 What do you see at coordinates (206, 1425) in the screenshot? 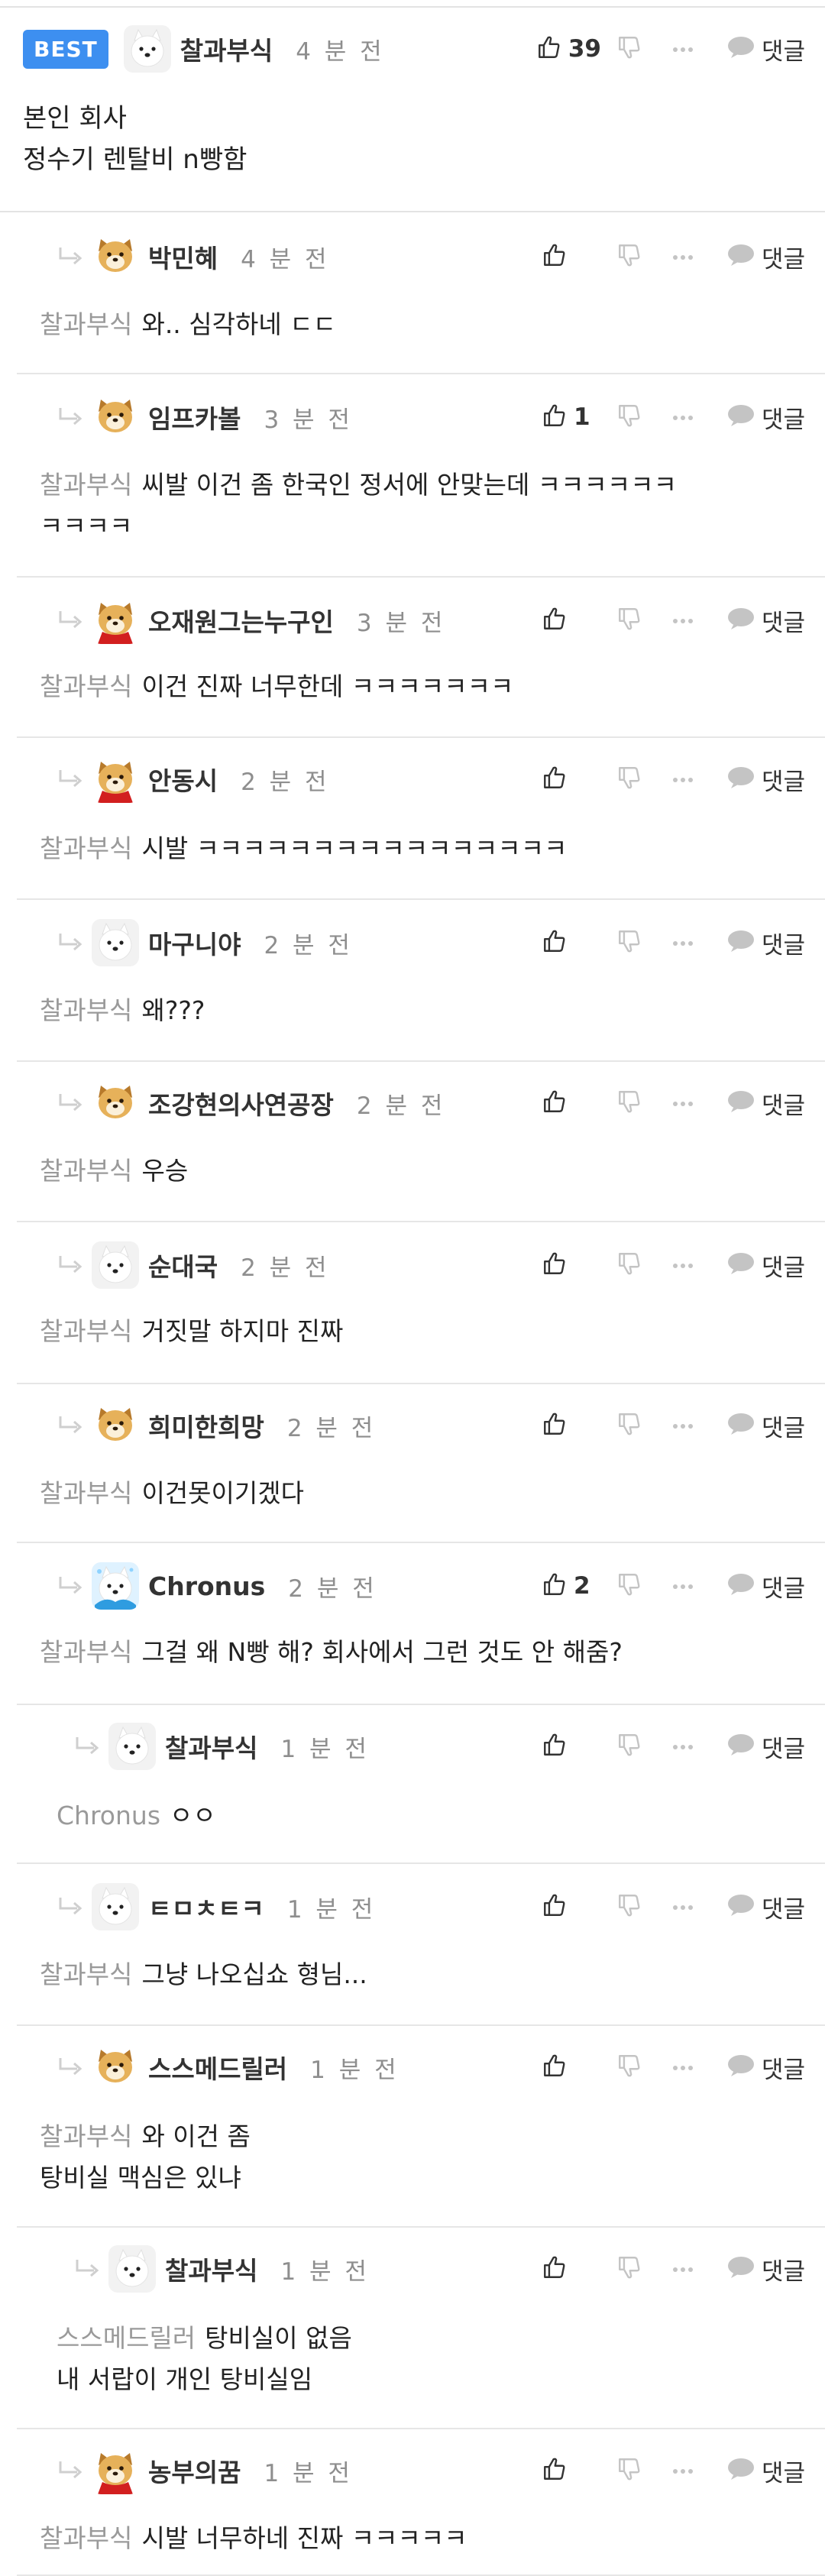
I see `username: 희미한희망` at bounding box center [206, 1425].